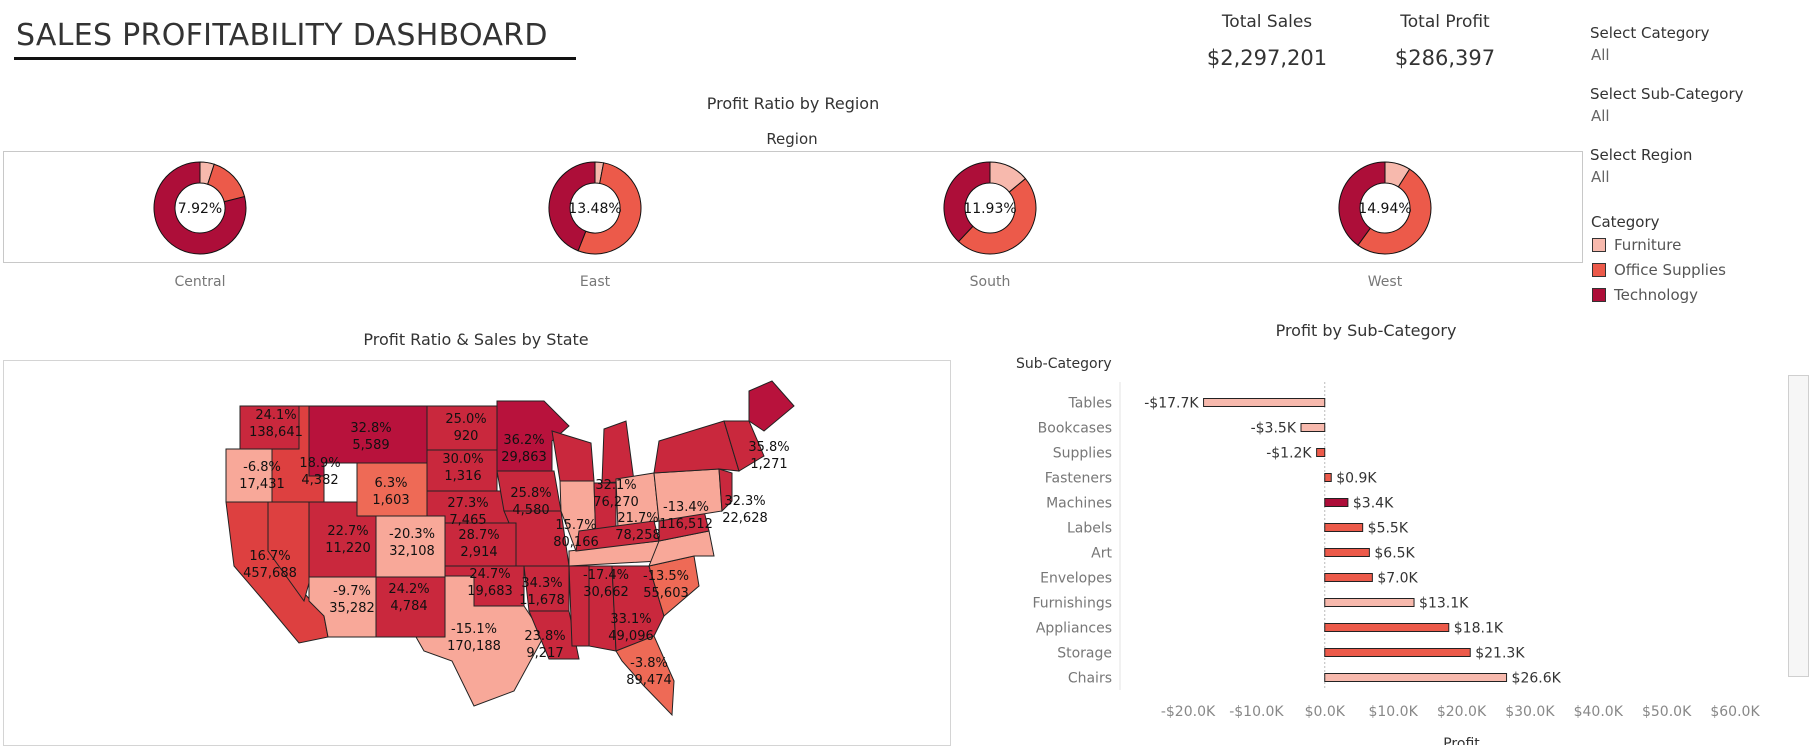 The height and width of the screenshot is (750, 1811). Describe the element at coordinates (1397, 579) in the screenshot. I see `bar-value-label: $7.0K` at that location.